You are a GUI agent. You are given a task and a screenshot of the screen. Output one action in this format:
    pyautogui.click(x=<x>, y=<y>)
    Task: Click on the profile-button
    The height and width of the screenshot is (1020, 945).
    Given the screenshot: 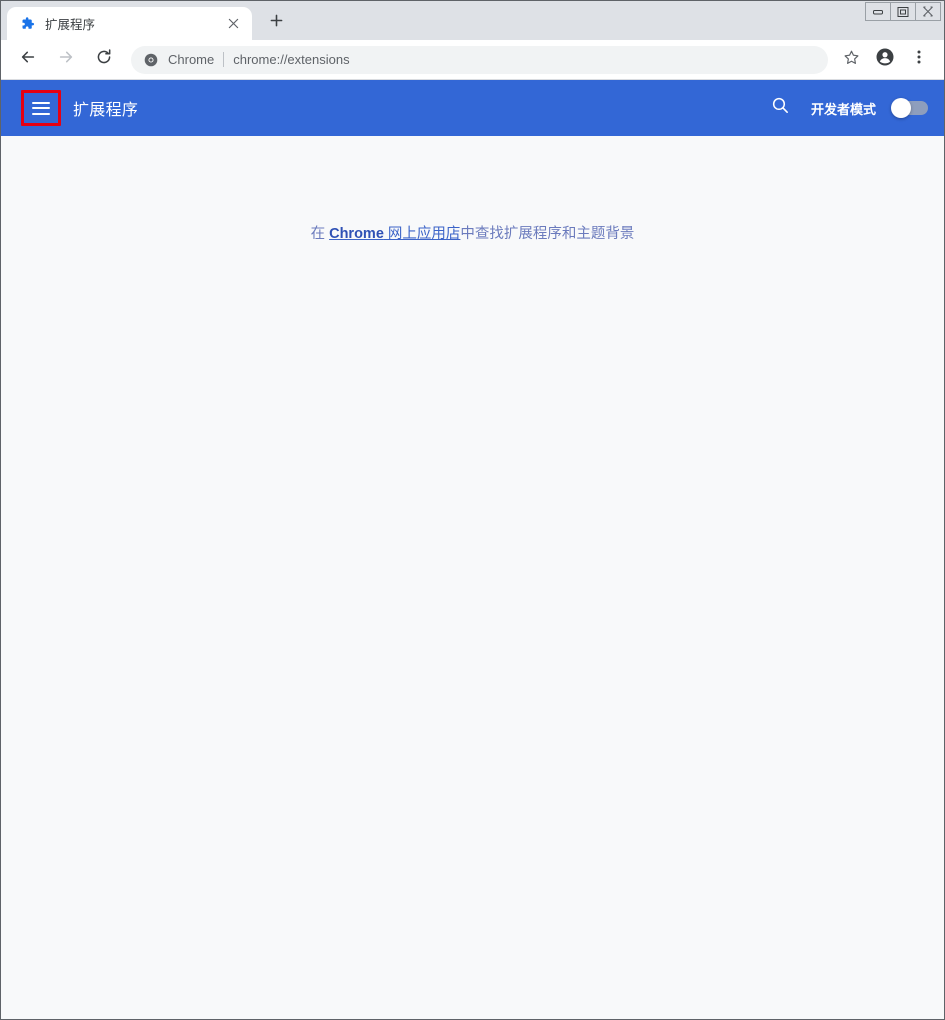 What is the action you would take?
    pyautogui.click(x=885, y=60)
    